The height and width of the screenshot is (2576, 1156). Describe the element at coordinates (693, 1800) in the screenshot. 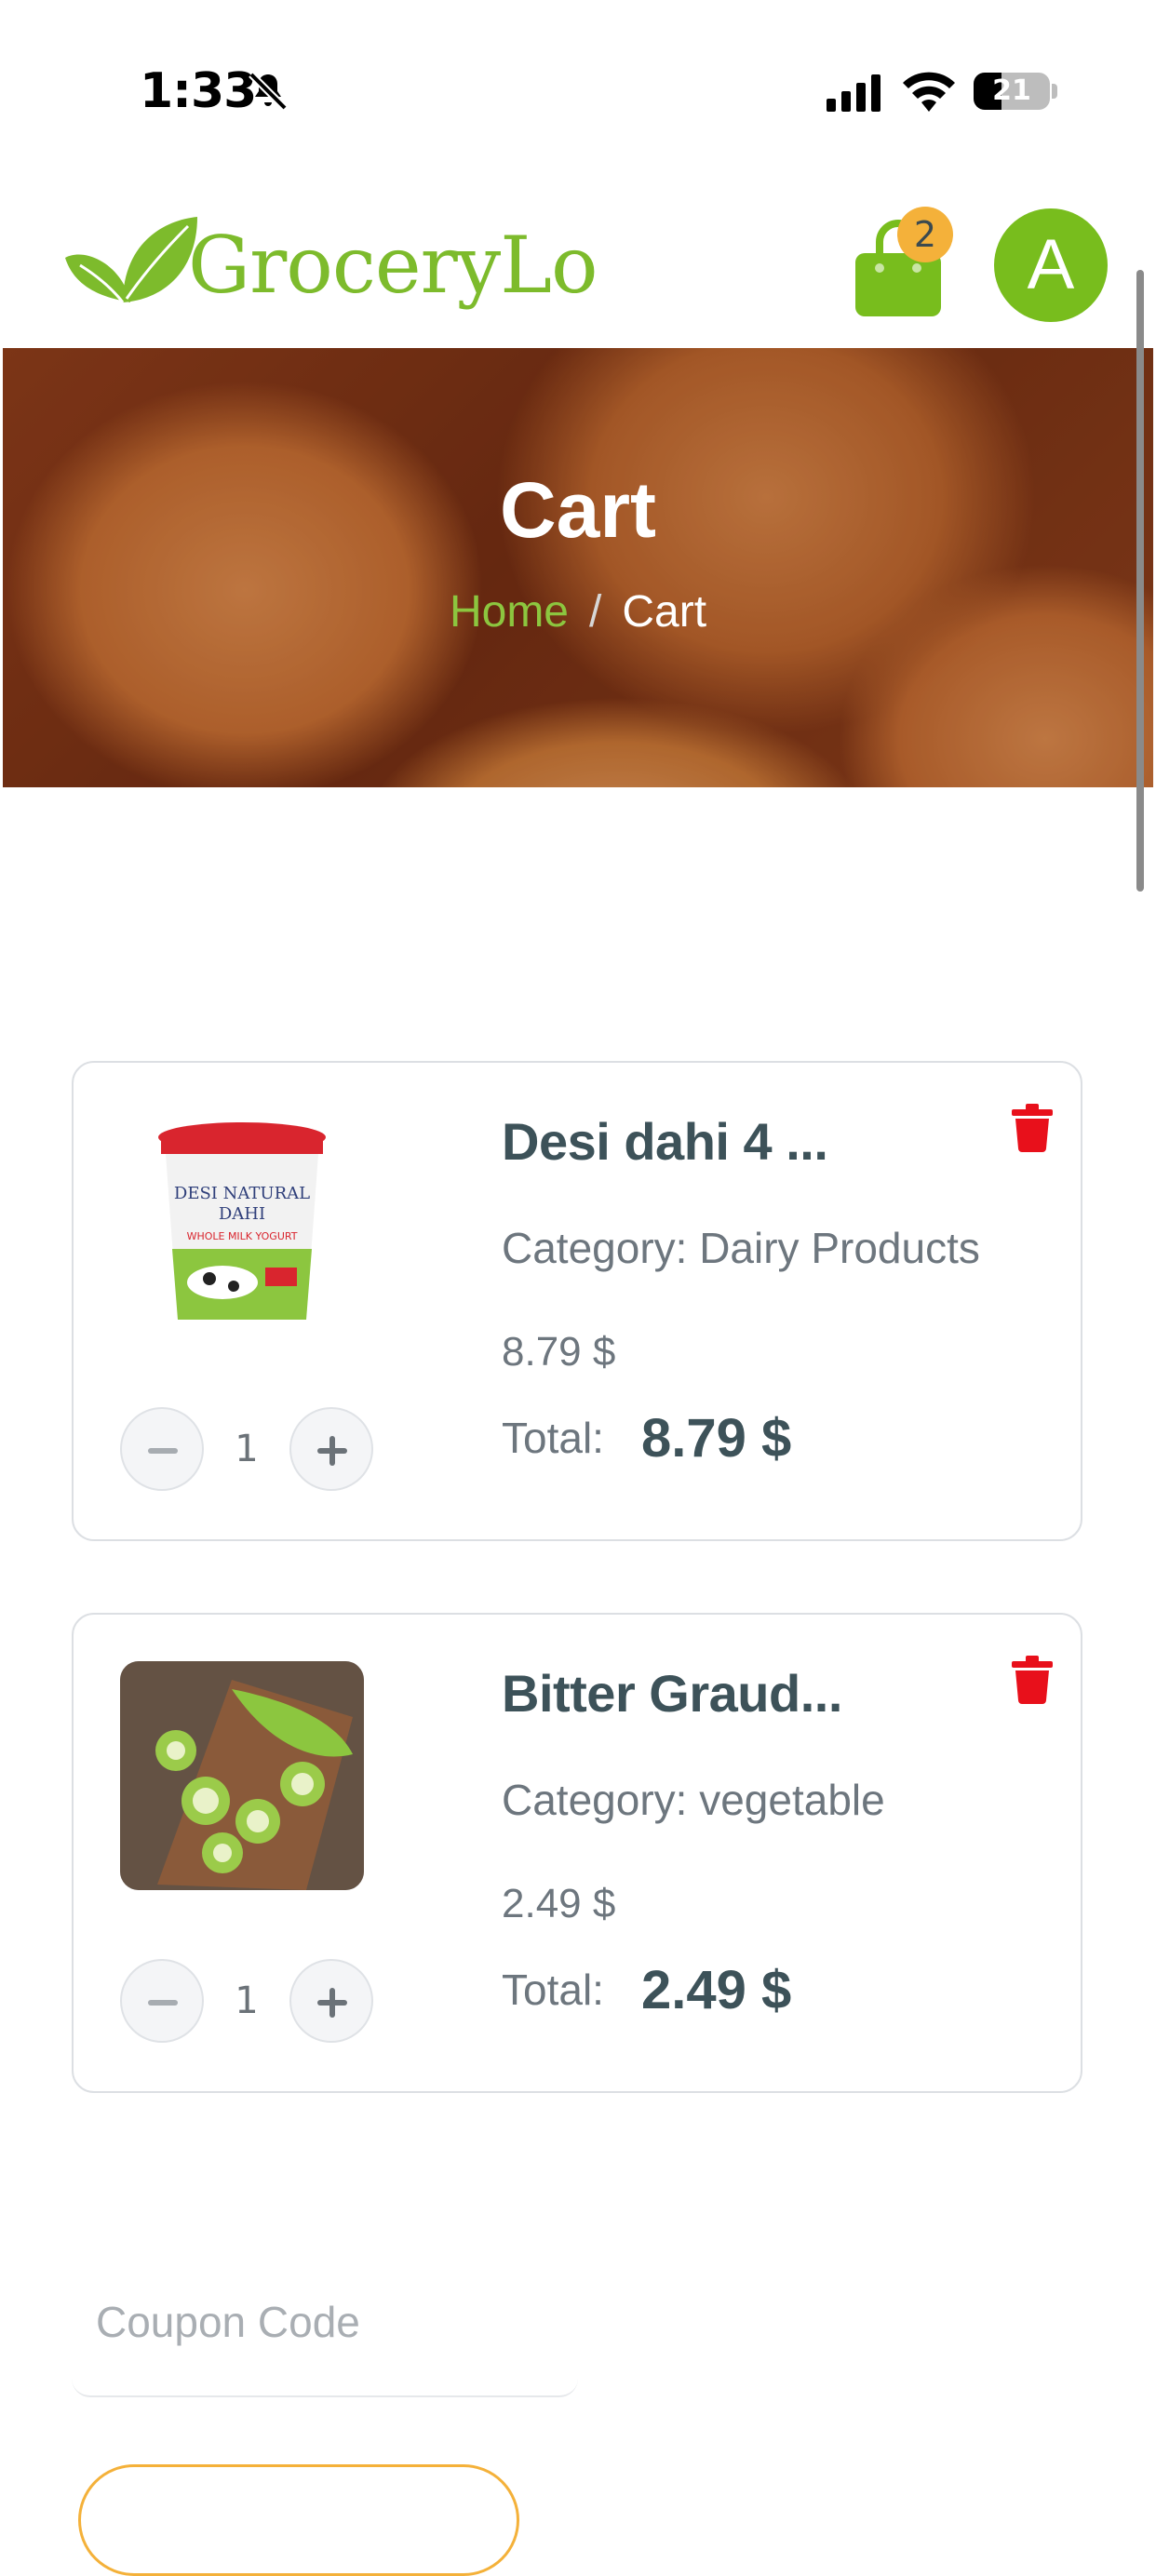

I see `product-category: Category: vegetable` at that location.